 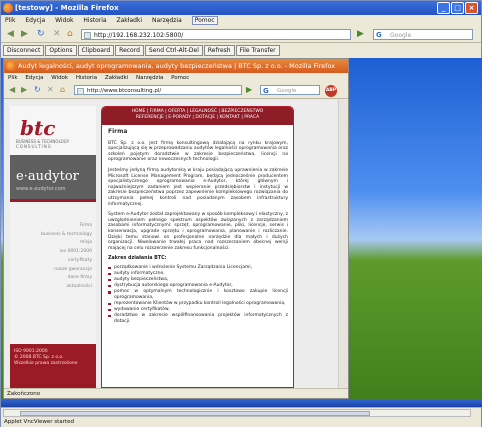 What do you see at coordinates (471, 8) in the screenshot?
I see `close-icon: ×` at bounding box center [471, 8].